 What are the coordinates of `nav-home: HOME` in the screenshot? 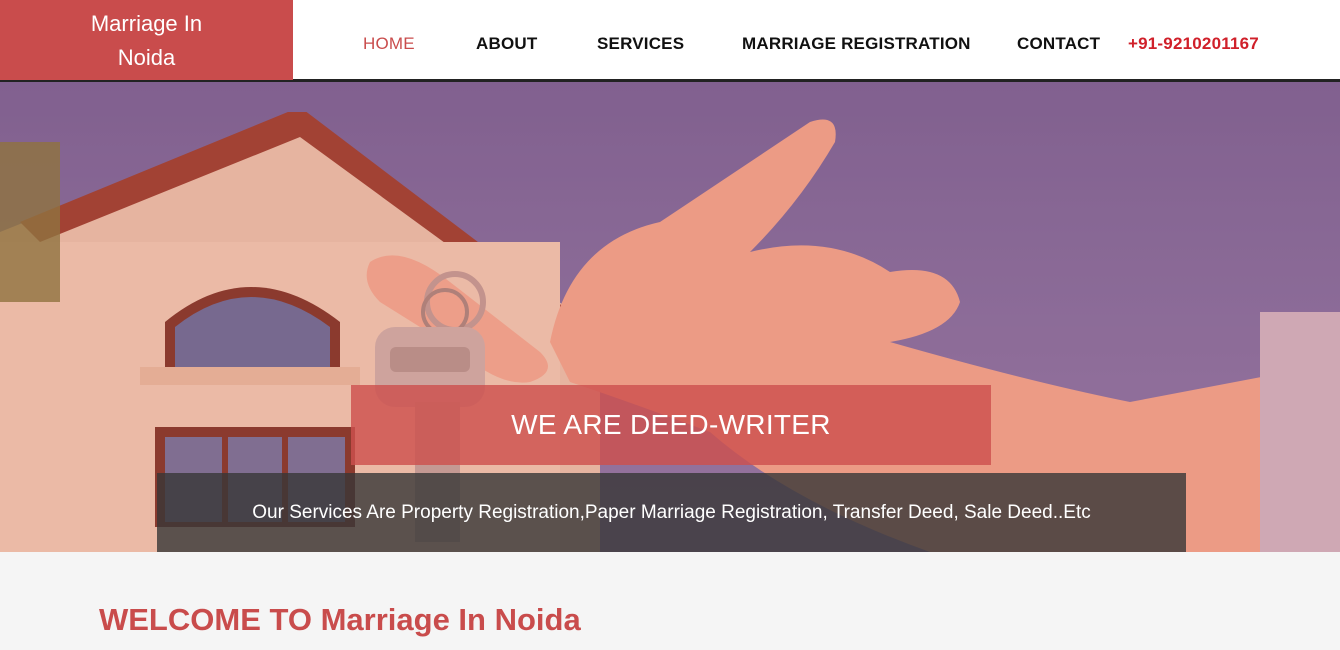 It's located at (389, 44).